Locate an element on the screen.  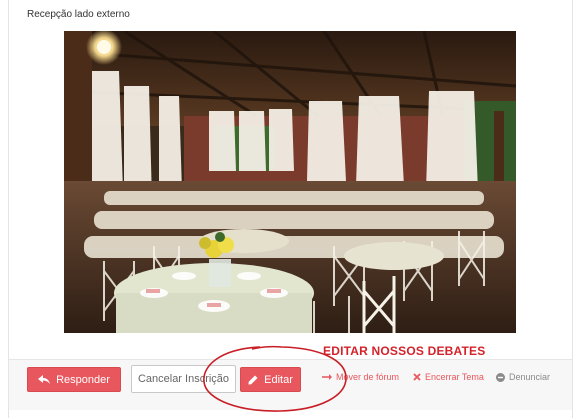
minus-circle-icon is located at coordinates (500, 377).